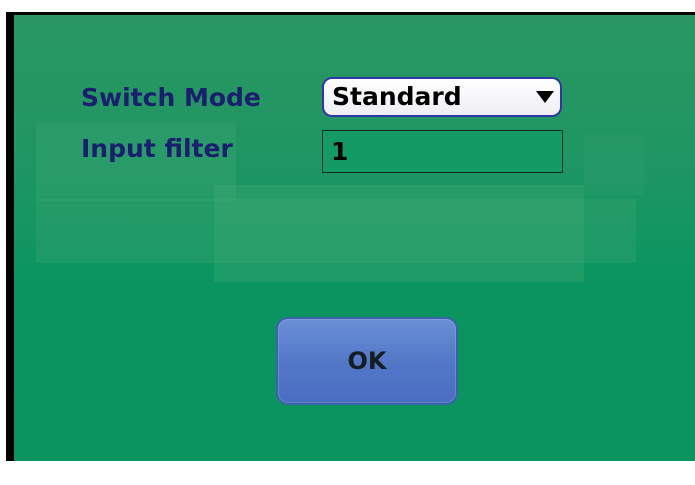 This screenshot has height=485, width=695. What do you see at coordinates (171, 97) in the screenshot?
I see `switch-mode-label: Switch Mode` at bounding box center [171, 97].